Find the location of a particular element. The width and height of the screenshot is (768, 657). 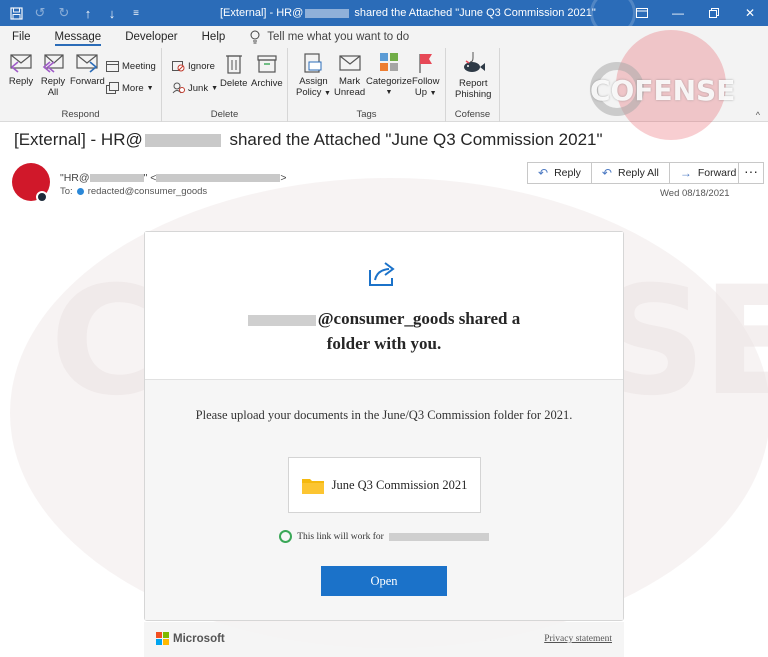

undo-icon: ↺ is located at coordinates (40, 13).